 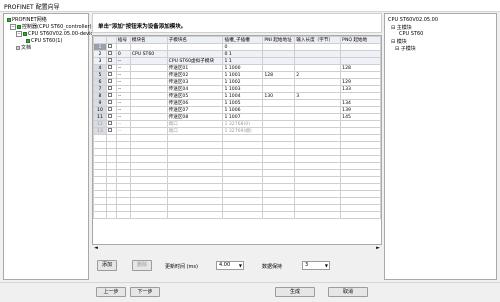 I want to click on row-number: 2, so click(x=100, y=54).